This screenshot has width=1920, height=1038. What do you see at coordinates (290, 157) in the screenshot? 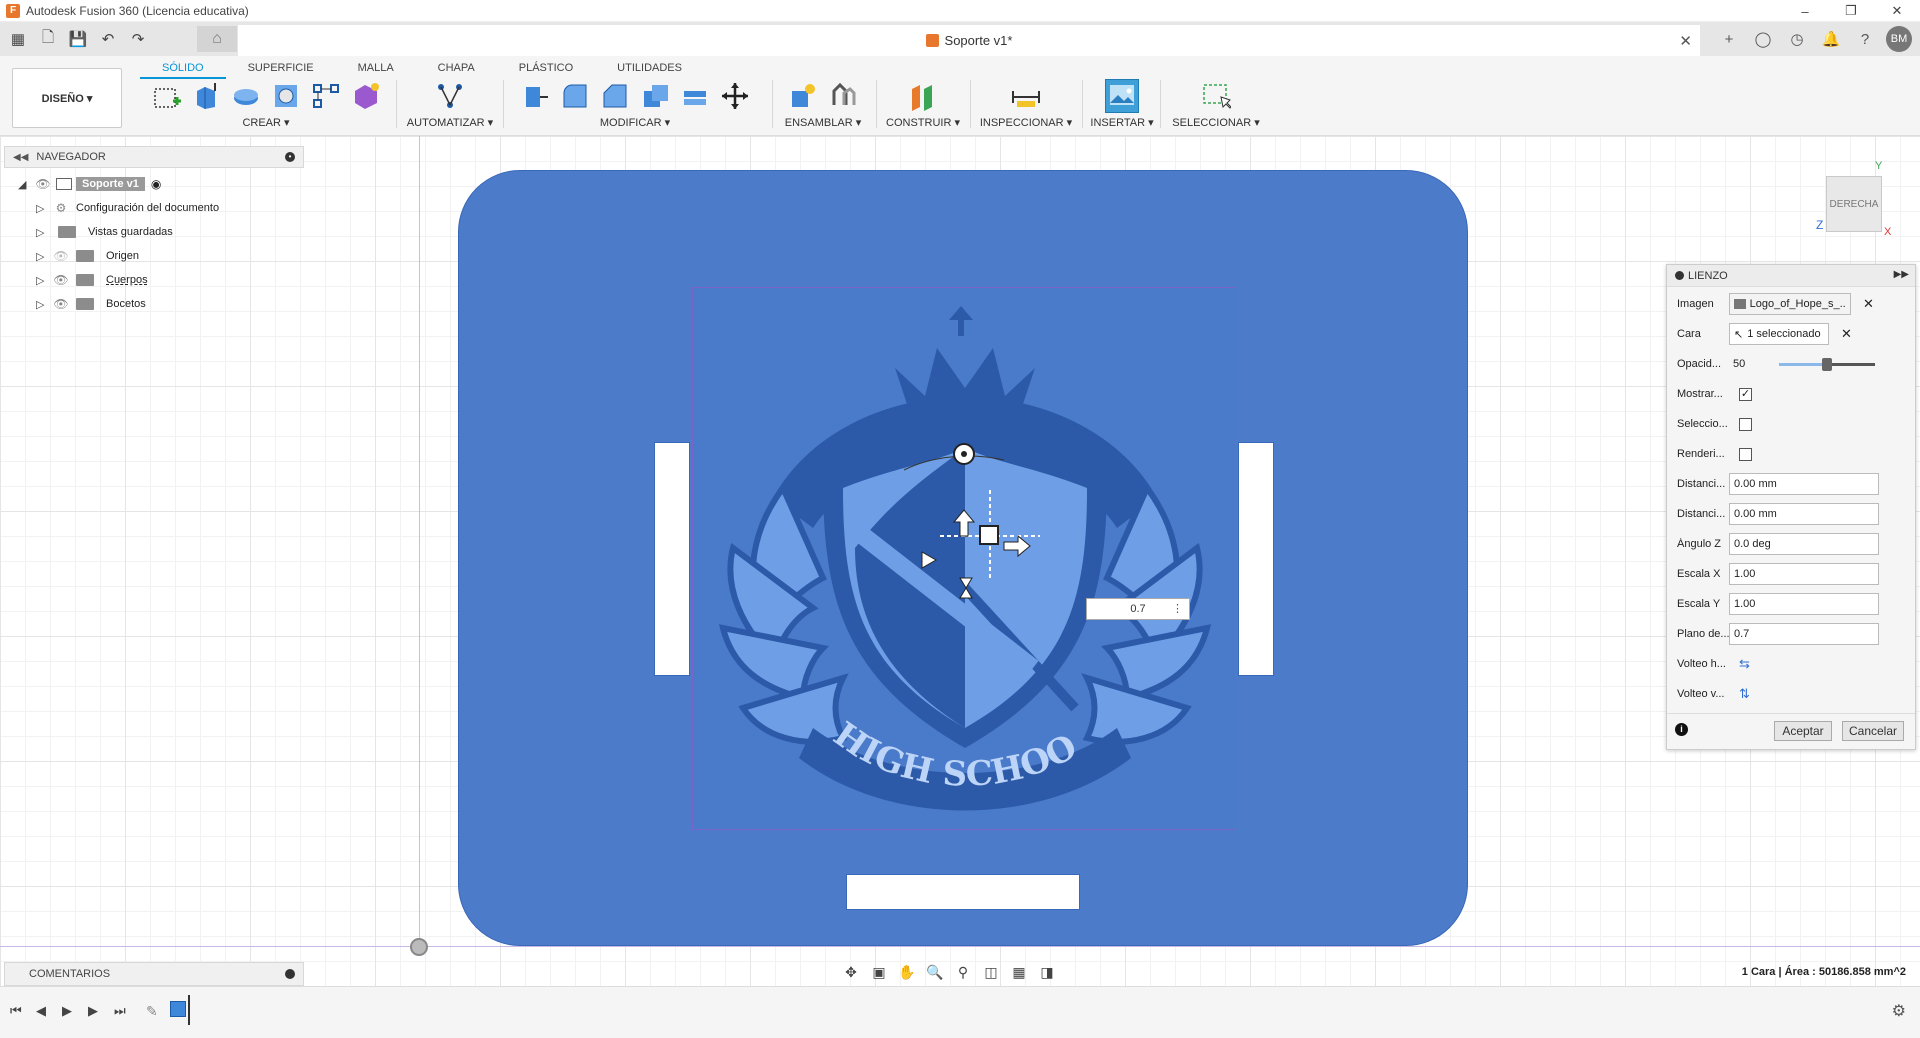
I see `panel-options-icon: •` at bounding box center [290, 157].